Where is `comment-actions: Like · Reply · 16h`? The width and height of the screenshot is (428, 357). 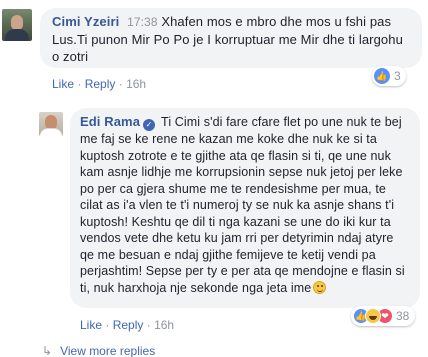
comment-actions: Like · Reply · 16h is located at coordinates (99, 84).